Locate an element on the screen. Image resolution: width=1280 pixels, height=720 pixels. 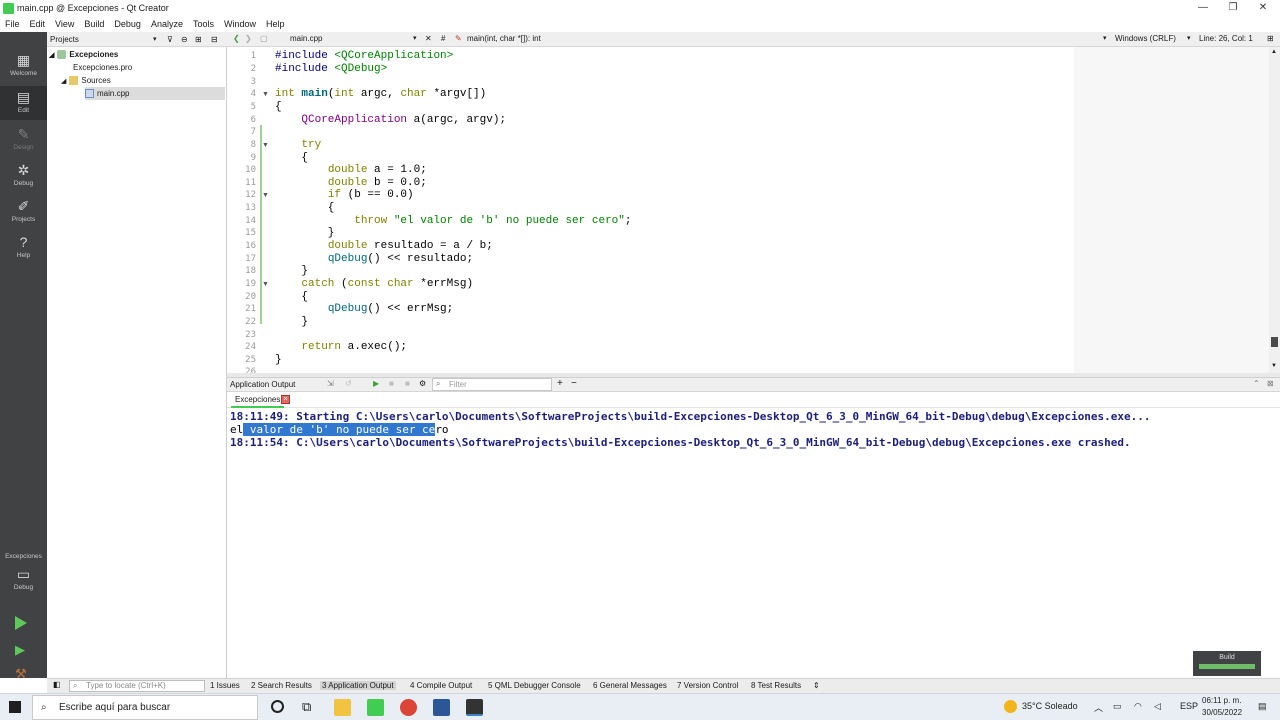
scroll-up-icon: ▲ is located at coordinates (1274, 52).